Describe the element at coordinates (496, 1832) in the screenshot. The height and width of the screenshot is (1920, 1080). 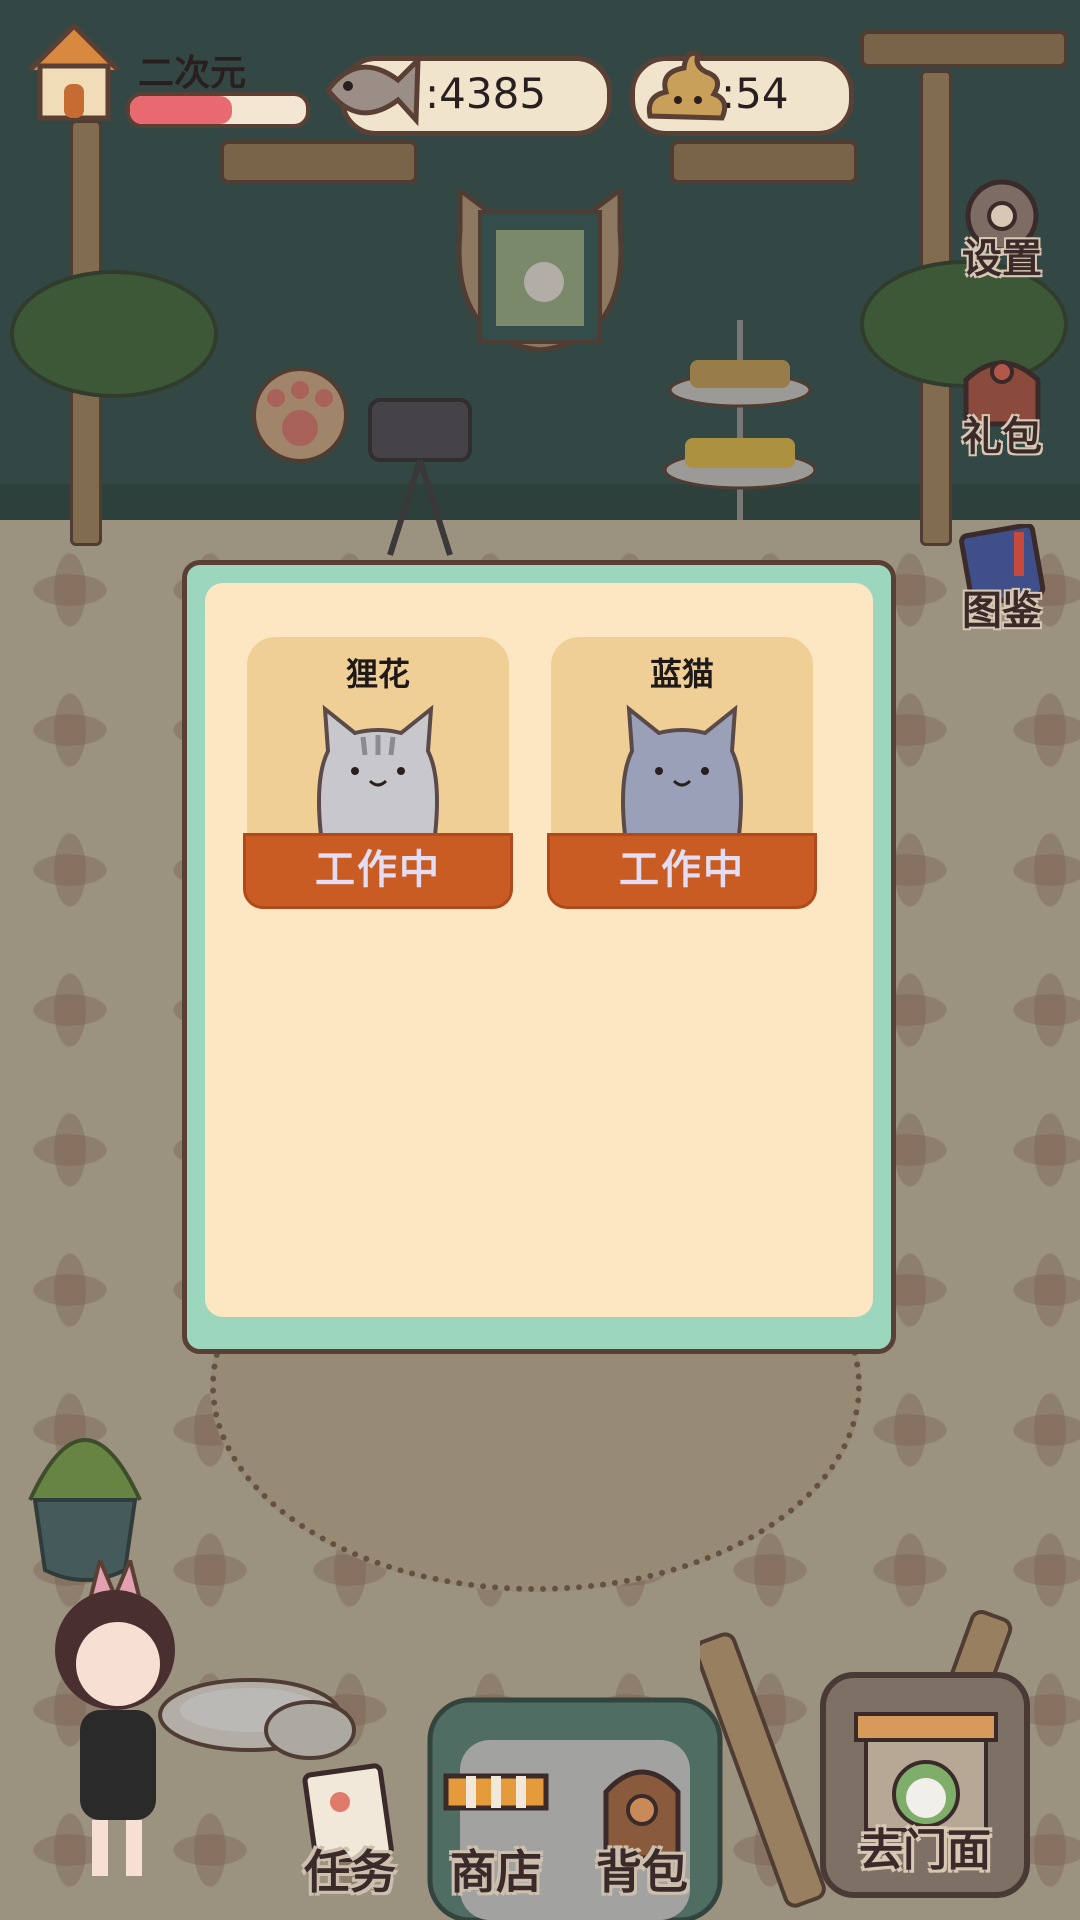
I see `shop-button: 商店` at that location.